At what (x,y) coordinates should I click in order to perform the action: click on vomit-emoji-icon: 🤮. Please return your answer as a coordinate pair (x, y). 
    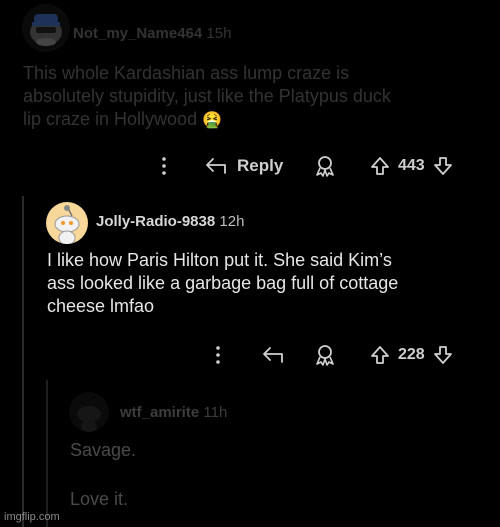
    Looking at the image, I should click on (212, 120).